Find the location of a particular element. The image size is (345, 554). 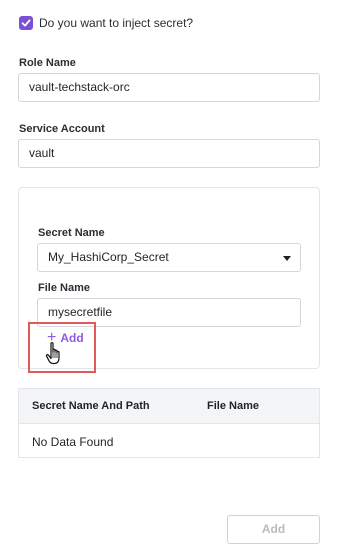

role-name-label: Role Name is located at coordinates (47, 63).